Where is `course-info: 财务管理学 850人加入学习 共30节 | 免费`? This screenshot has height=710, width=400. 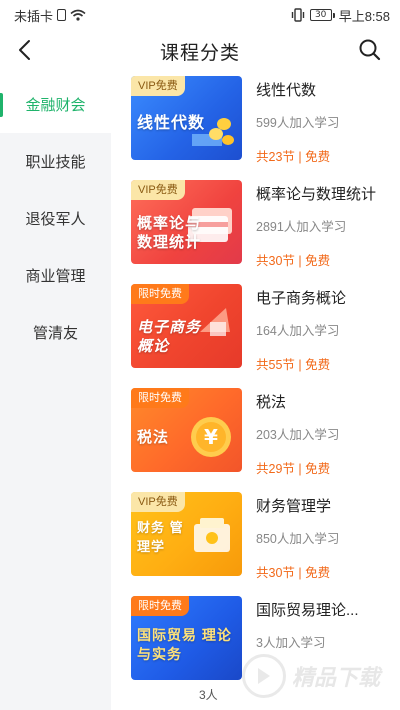 course-info: 财务管理学 850人加入学习 共30节 | 免费 is located at coordinates (326, 536).